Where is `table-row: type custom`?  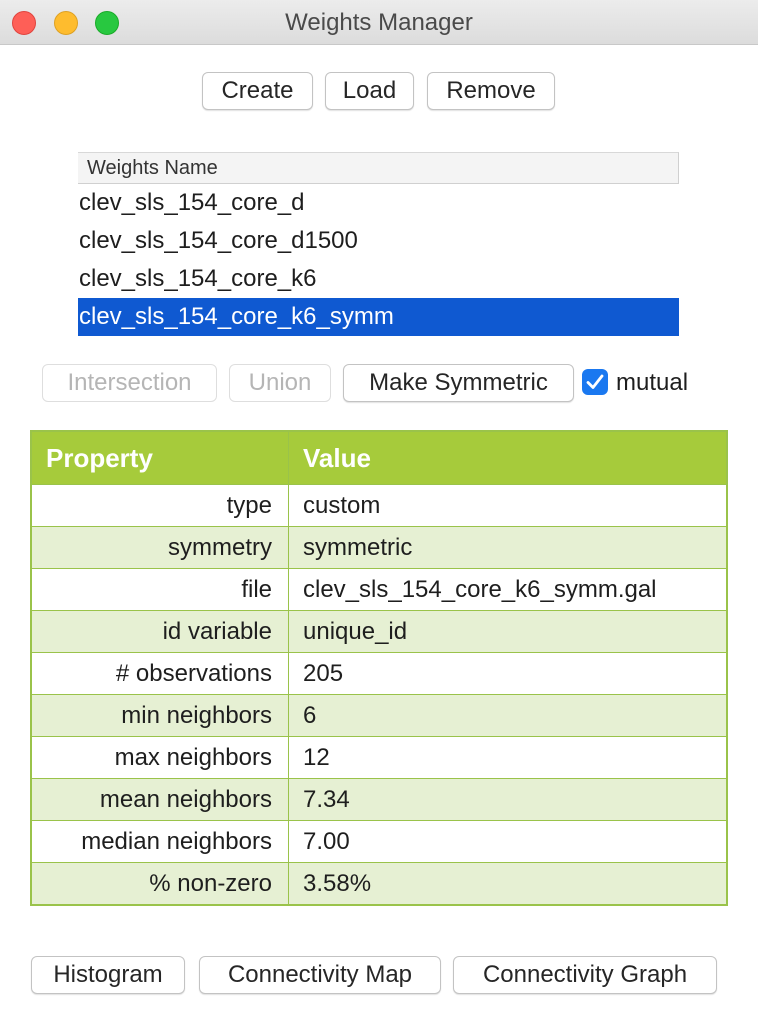 table-row: type custom is located at coordinates (379, 505).